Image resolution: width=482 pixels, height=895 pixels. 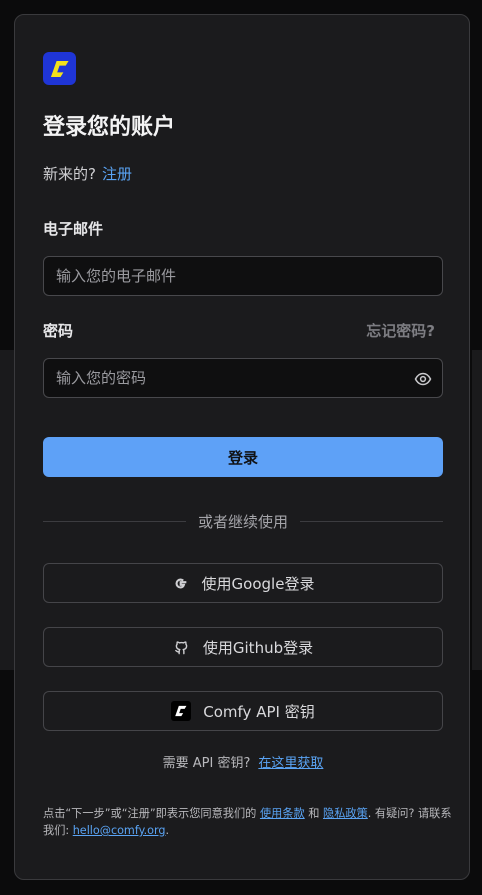 I want to click on or-divider: 或者继续使用, so click(x=243, y=521).